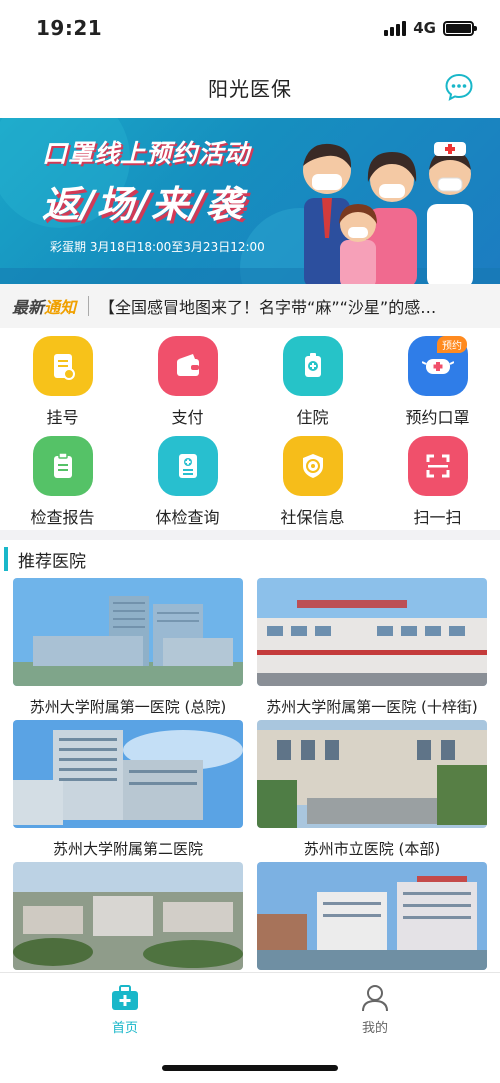 The height and width of the screenshot is (1083, 500). What do you see at coordinates (69, 28) in the screenshot?
I see `status-time: 19:21` at bounding box center [69, 28].